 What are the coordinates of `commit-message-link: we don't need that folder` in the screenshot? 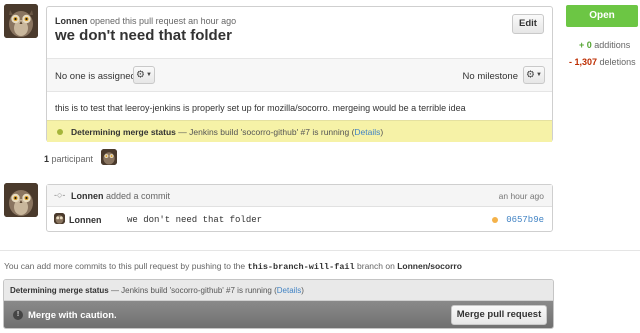 It's located at (194, 220).